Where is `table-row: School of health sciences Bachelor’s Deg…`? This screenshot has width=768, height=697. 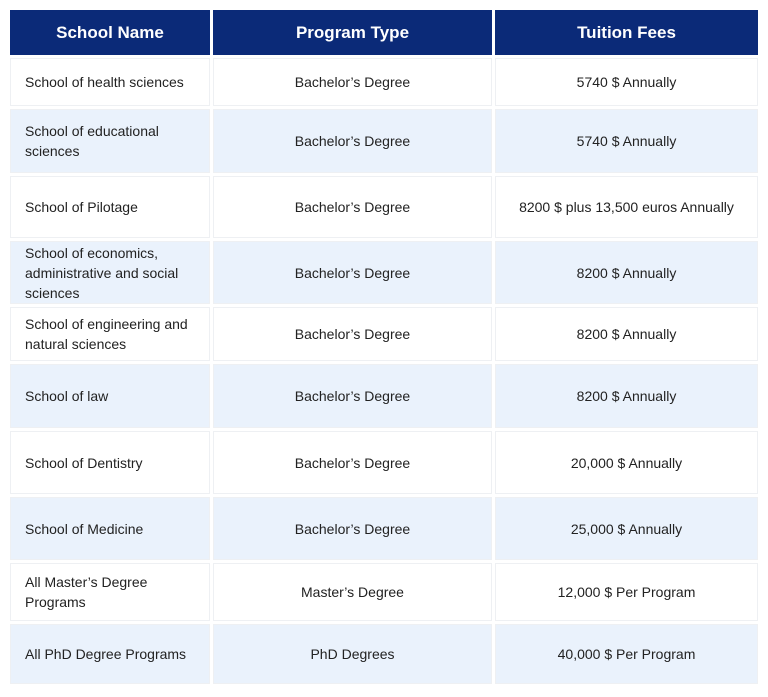
table-row: School of health sciences Bachelor’s Deg… is located at coordinates (384, 82).